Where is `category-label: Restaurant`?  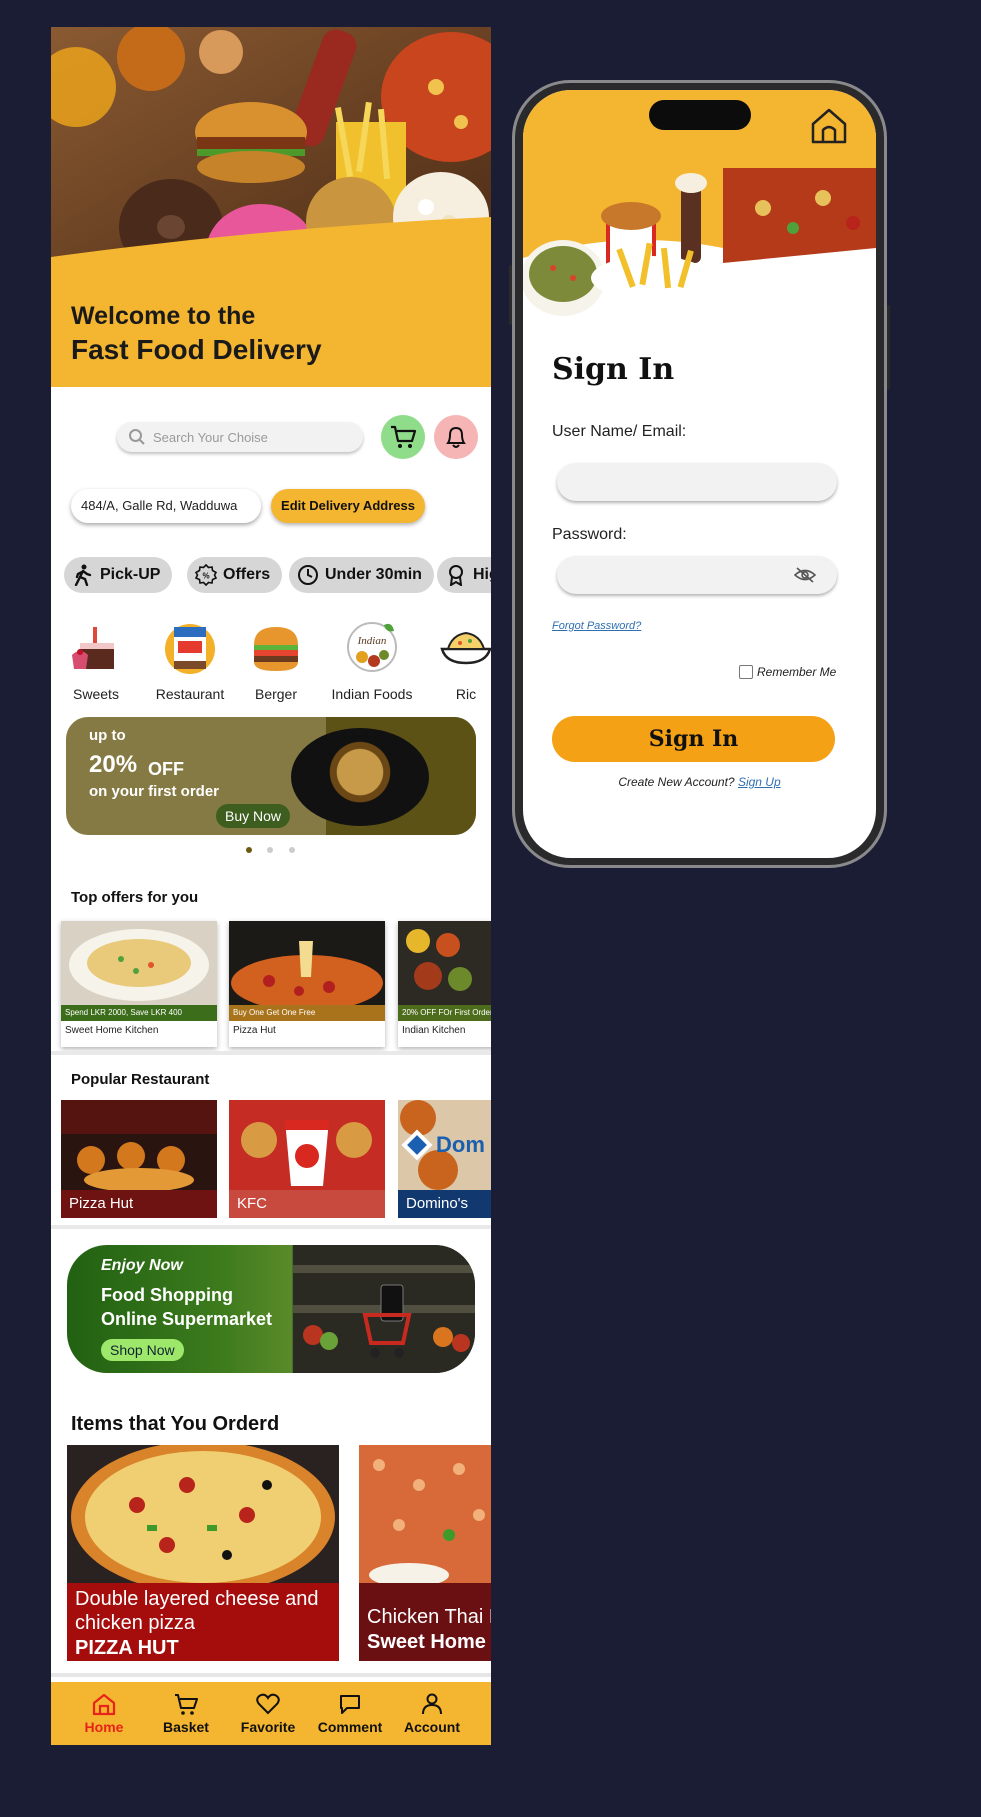
category-label: Restaurant is located at coordinates (190, 694).